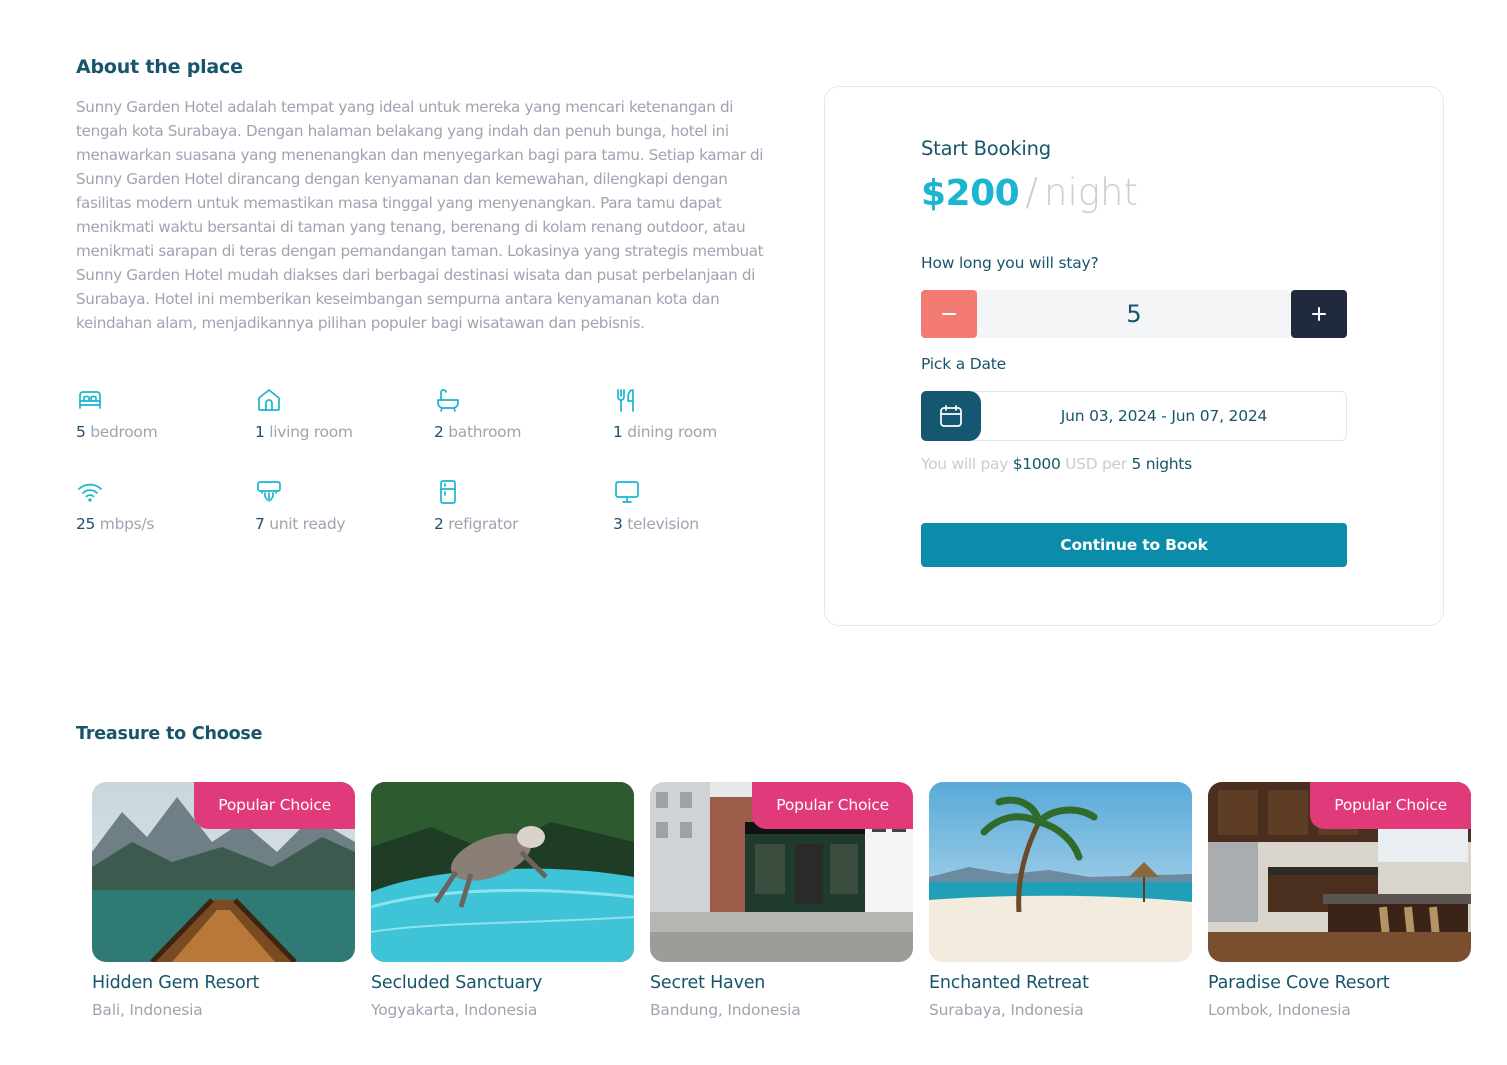 Image resolution: width=1507 pixels, height=1065 pixels. What do you see at coordinates (448, 492) in the screenshot?
I see `refrigerator-icon` at bounding box center [448, 492].